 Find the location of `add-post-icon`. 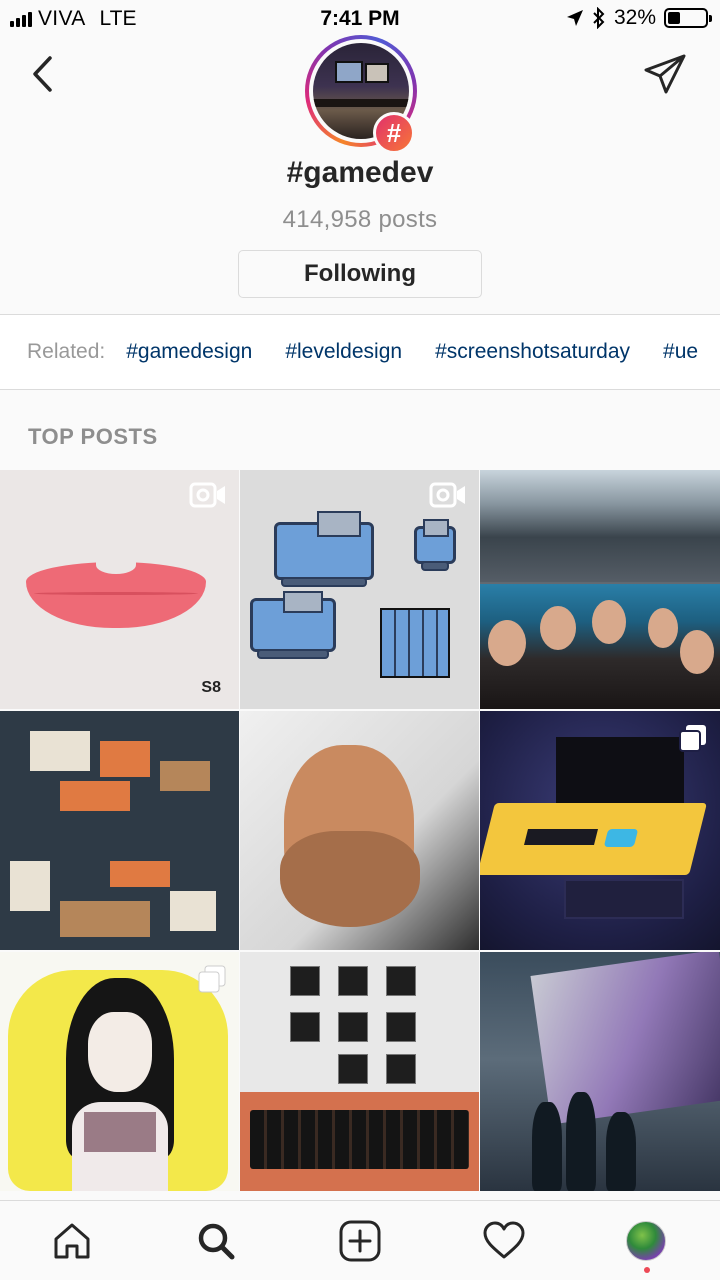

add-post-icon is located at coordinates (360, 1241).